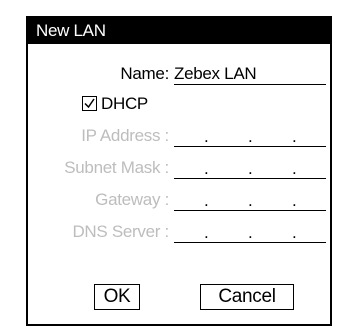  I want to click on dhcp-checkbox: DHCP, so click(115, 104).